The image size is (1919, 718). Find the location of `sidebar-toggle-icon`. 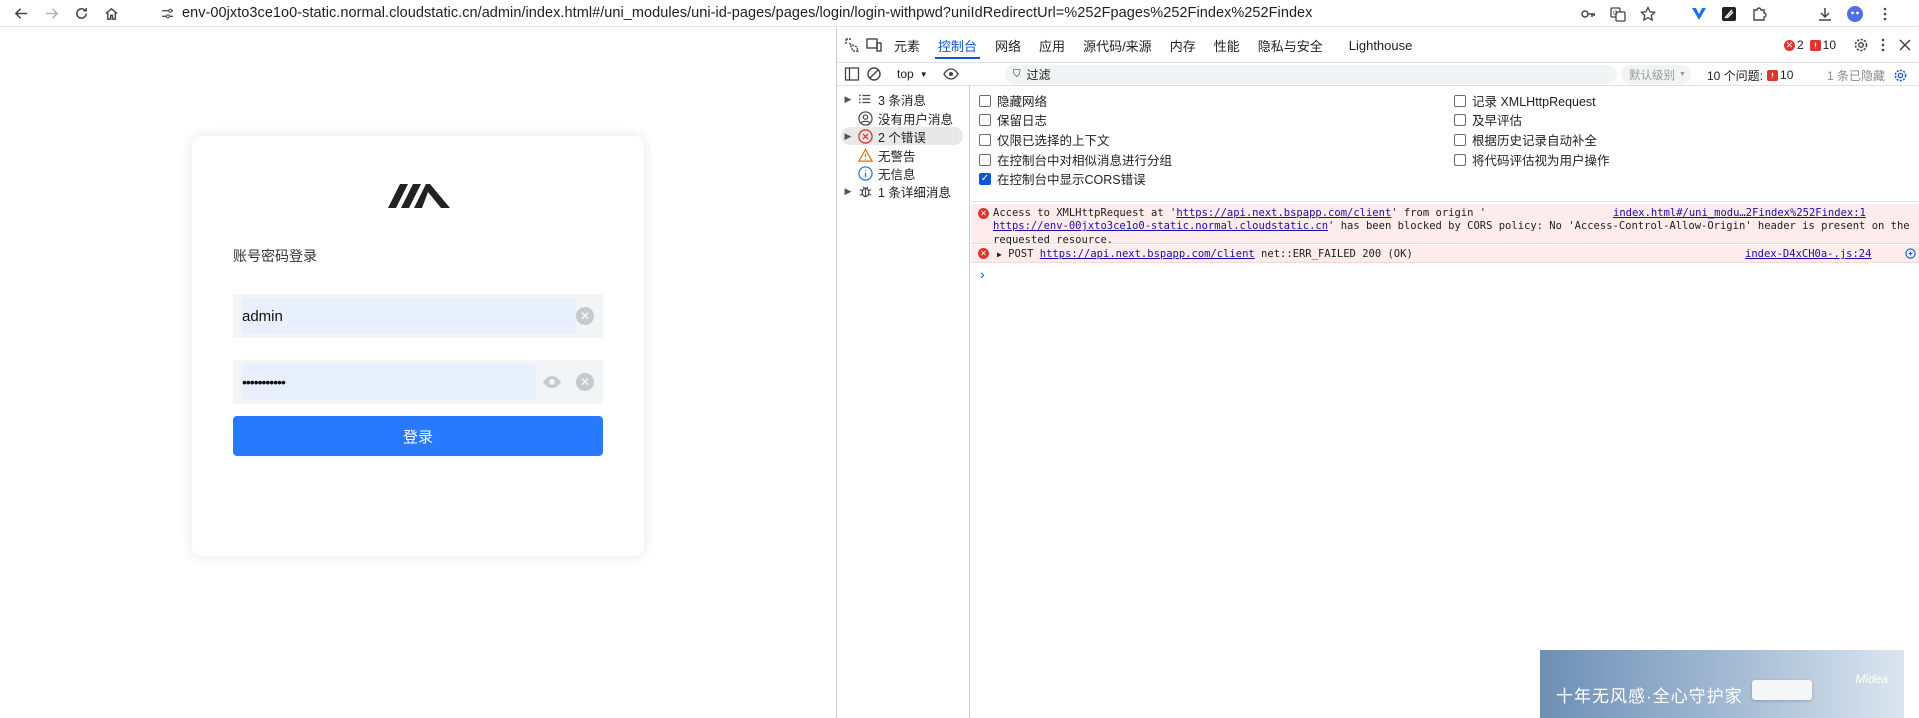

sidebar-toggle-icon is located at coordinates (852, 74).